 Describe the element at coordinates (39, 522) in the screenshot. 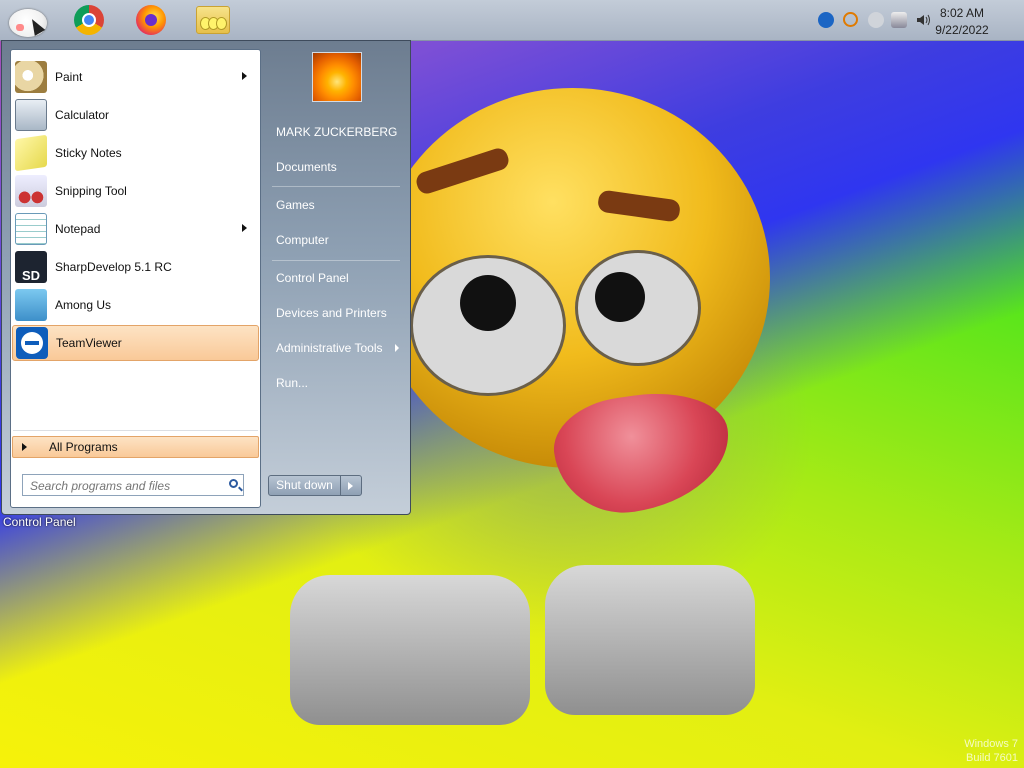

I see `tooltip-control-panel: Control Panel` at that location.